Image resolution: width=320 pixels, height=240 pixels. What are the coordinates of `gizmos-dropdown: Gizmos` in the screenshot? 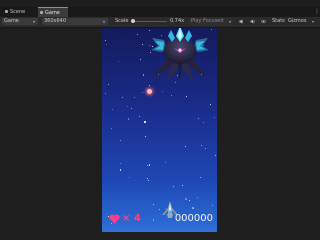 It's located at (302, 21).